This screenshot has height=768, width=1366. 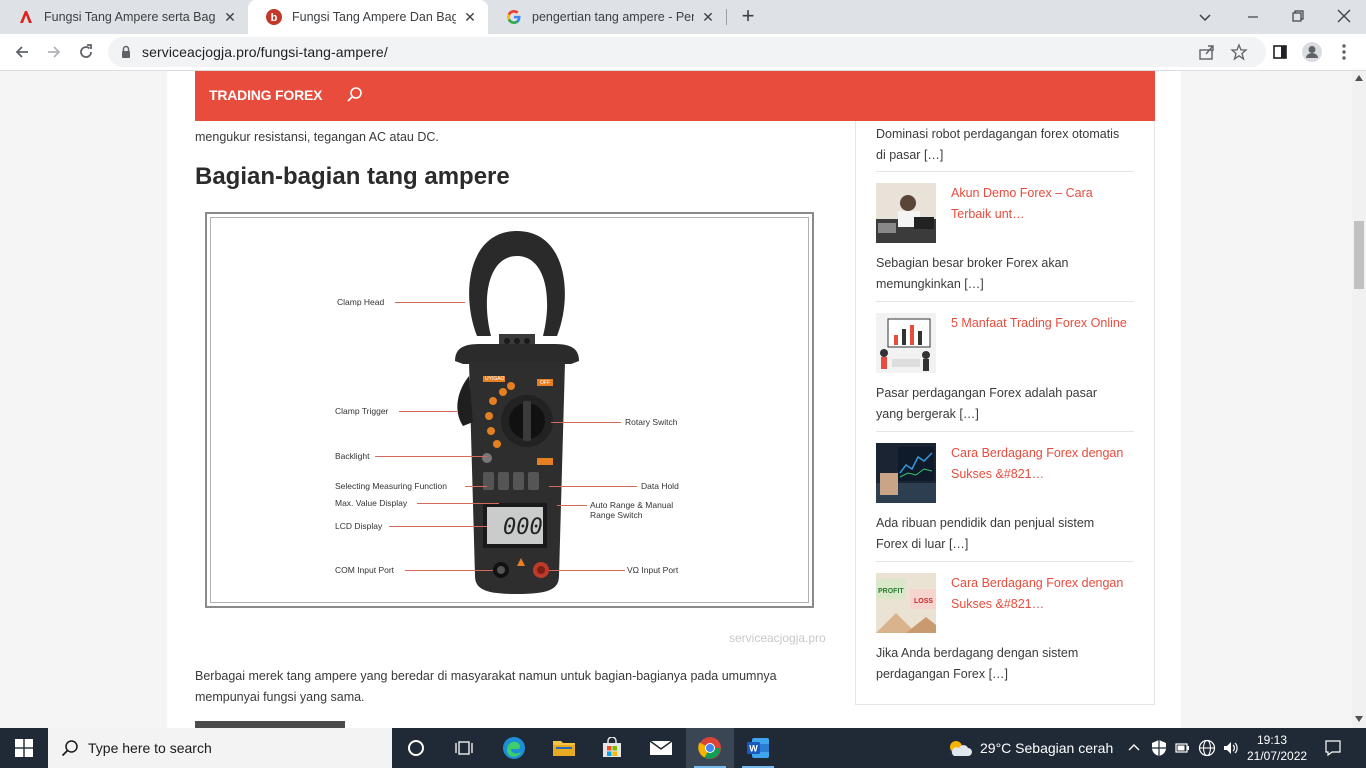 What do you see at coordinates (470, 17) in the screenshot?
I see `tab-2-close-icon: ✕` at bounding box center [470, 17].